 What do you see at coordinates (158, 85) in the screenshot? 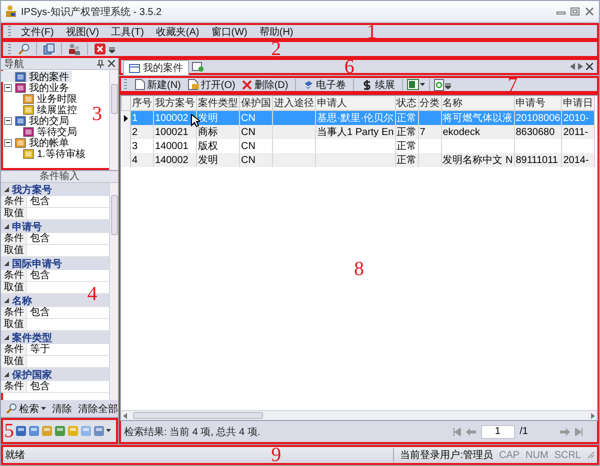
I see `toolbar-button: 新建(N)` at bounding box center [158, 85].